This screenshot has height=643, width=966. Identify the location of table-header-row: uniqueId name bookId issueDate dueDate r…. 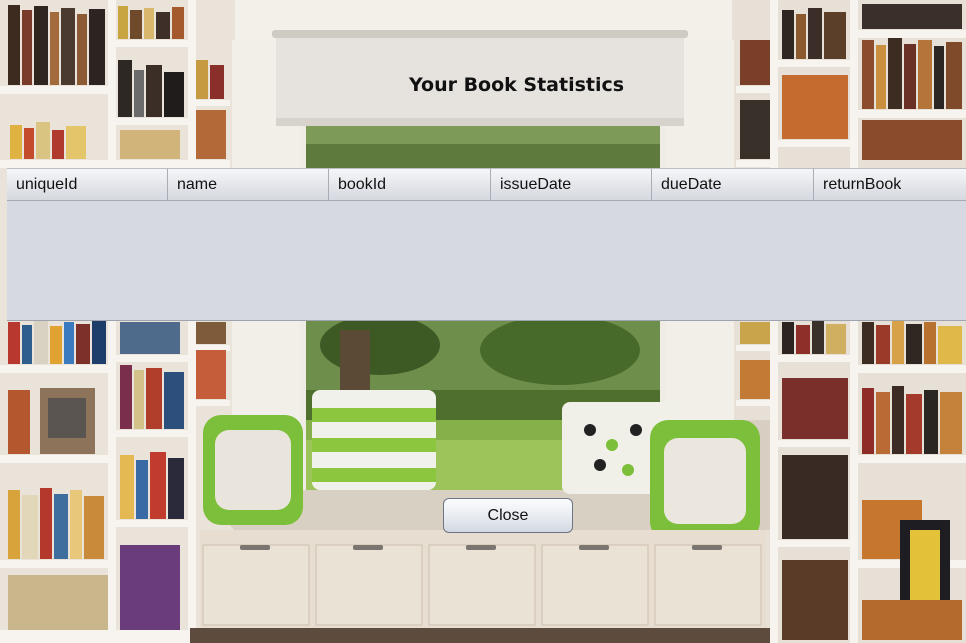
(486, 185).